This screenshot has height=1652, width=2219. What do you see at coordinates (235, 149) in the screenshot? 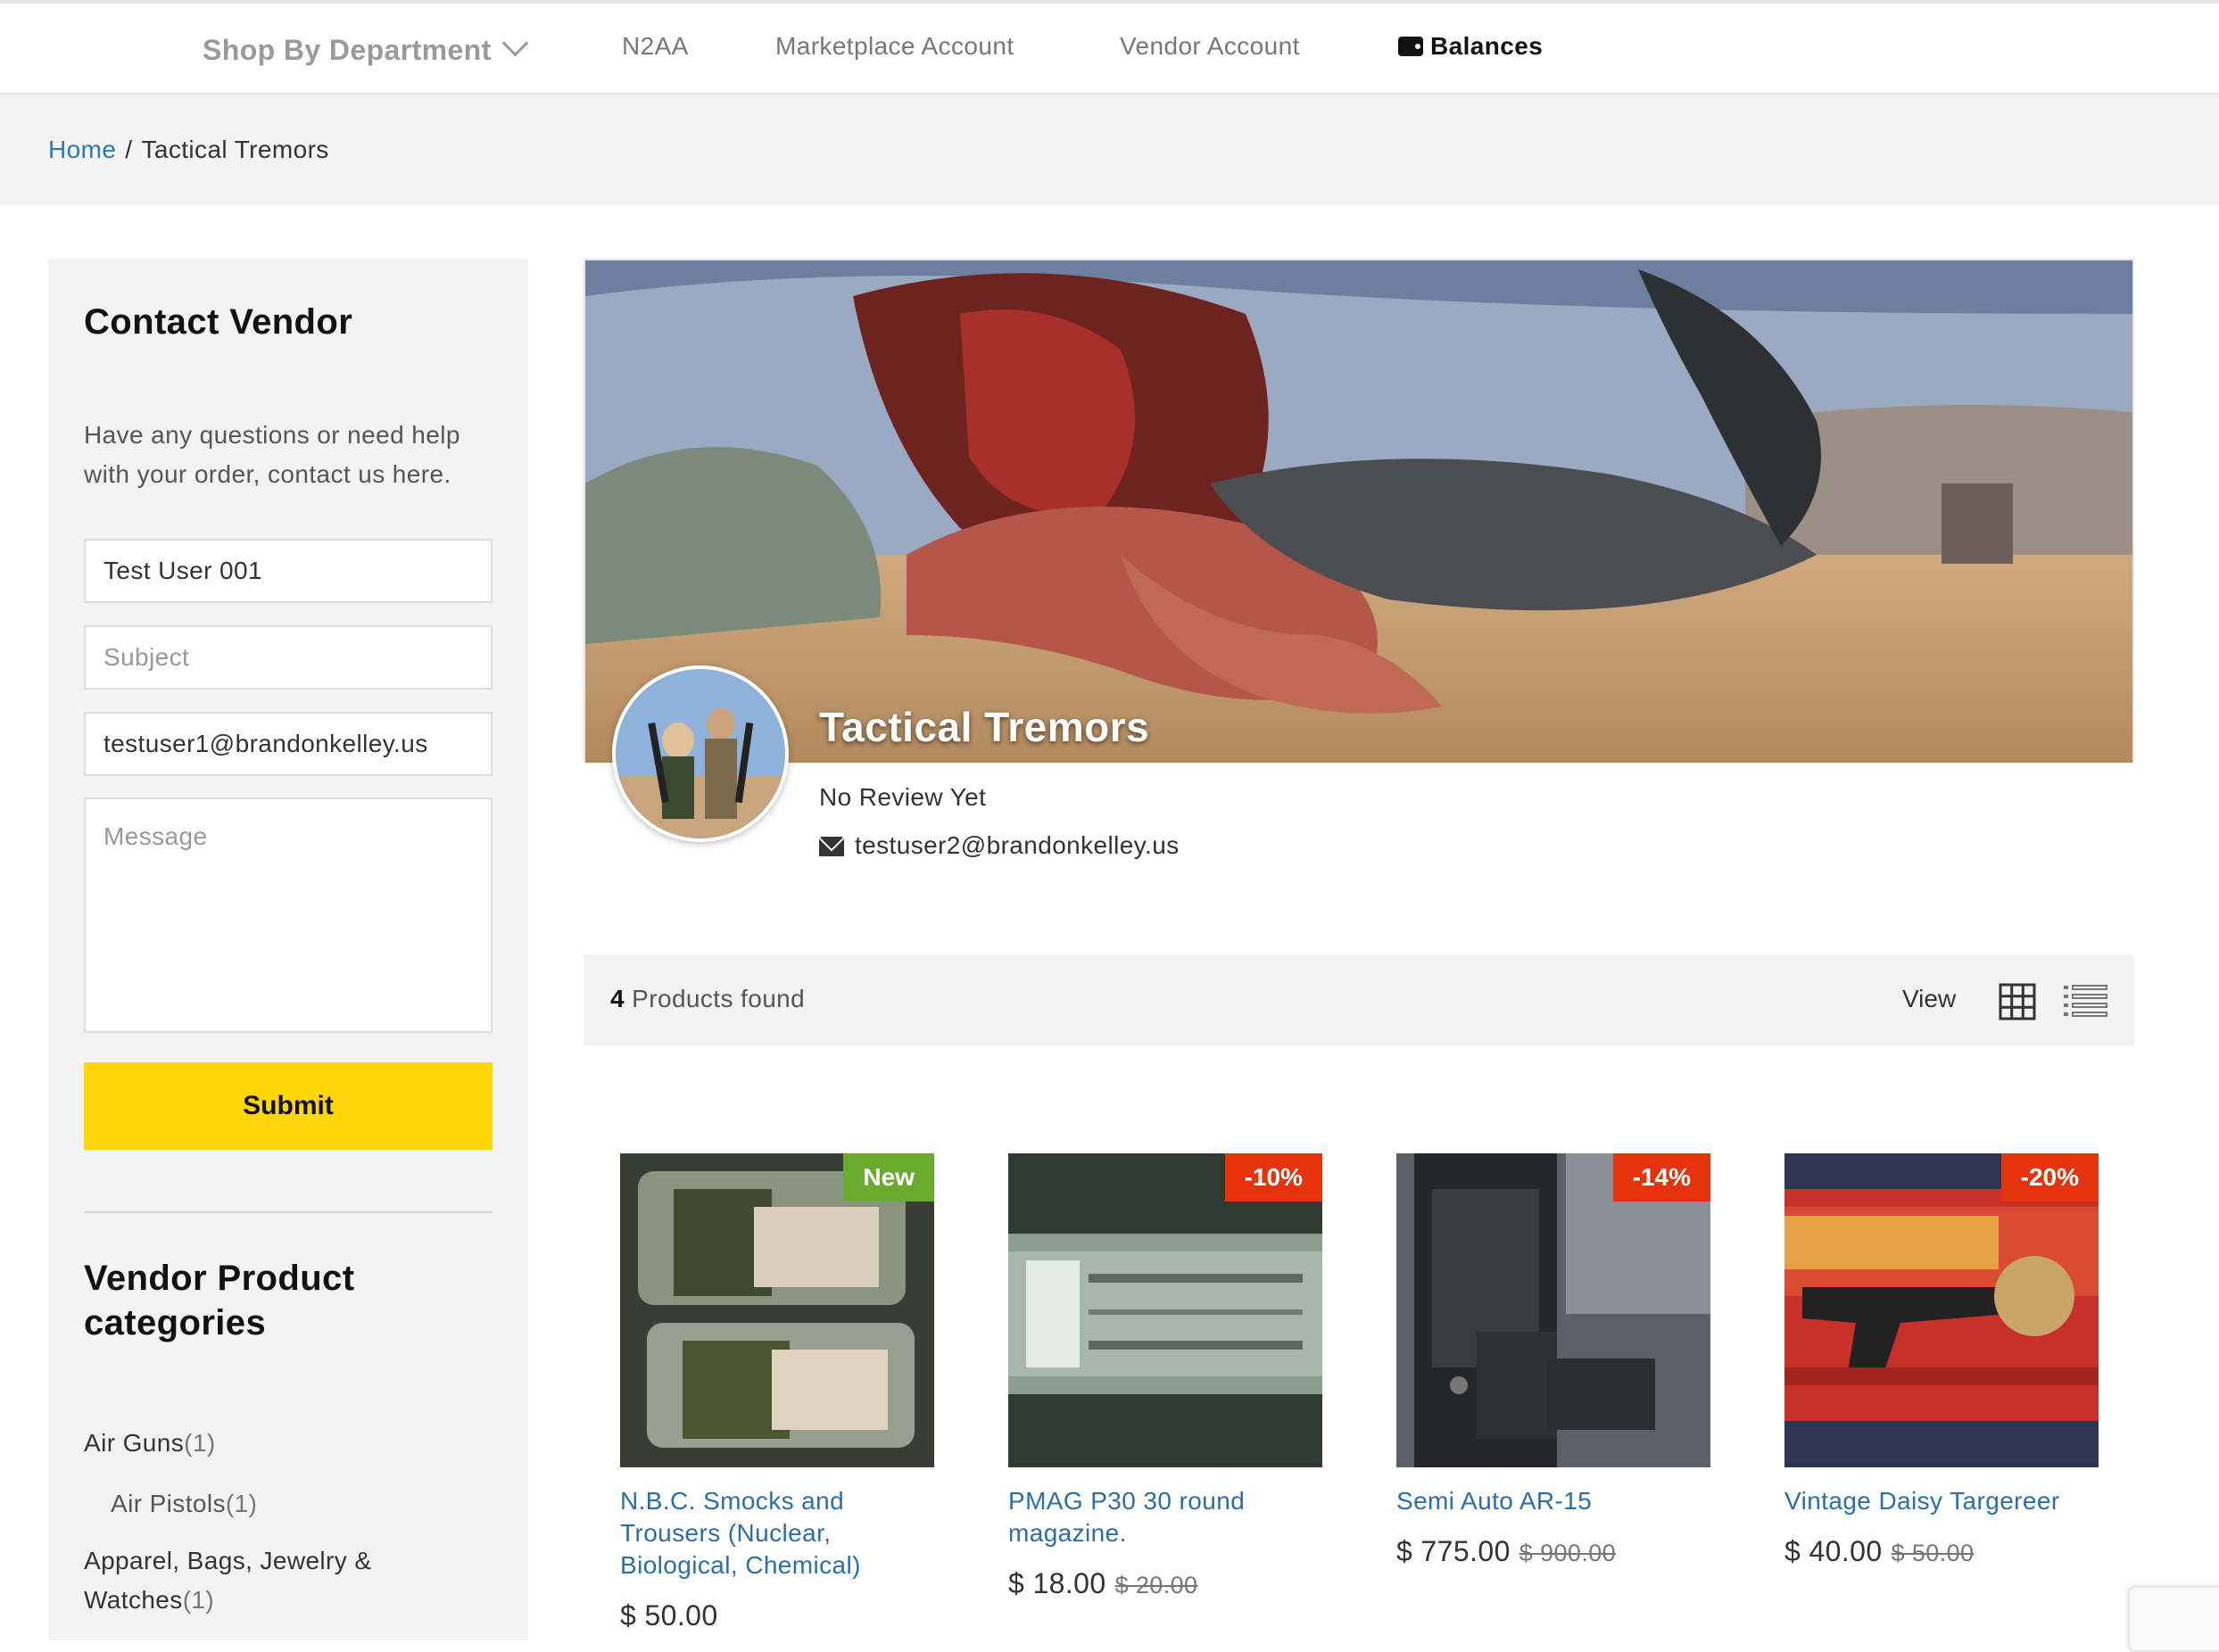
I see `breadcrumb-current: Tactical Tremors` at bounding box center [235, 149].